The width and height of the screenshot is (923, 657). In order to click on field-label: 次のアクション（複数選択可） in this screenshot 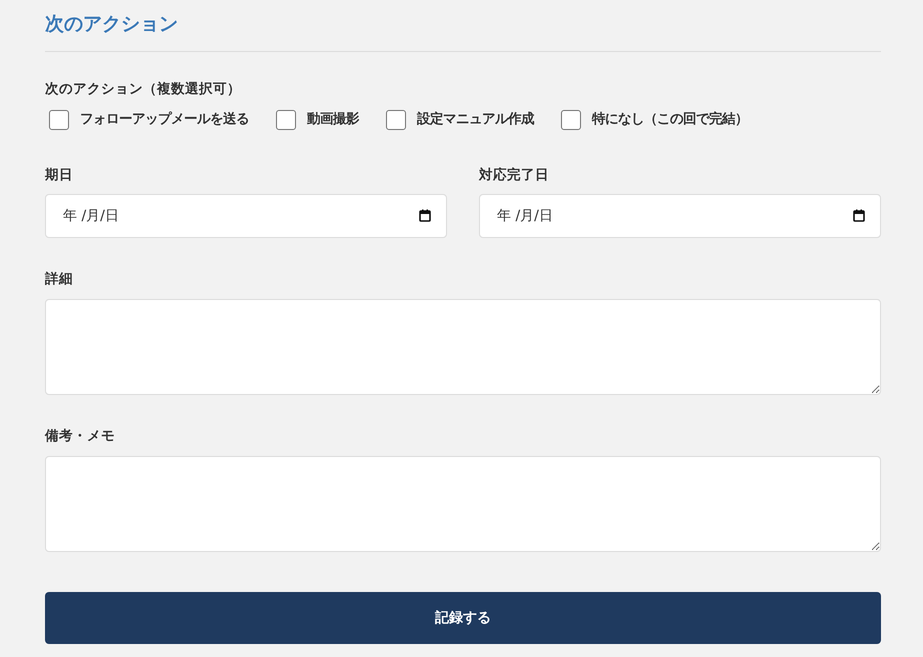, I will do `click(143, 89)`.